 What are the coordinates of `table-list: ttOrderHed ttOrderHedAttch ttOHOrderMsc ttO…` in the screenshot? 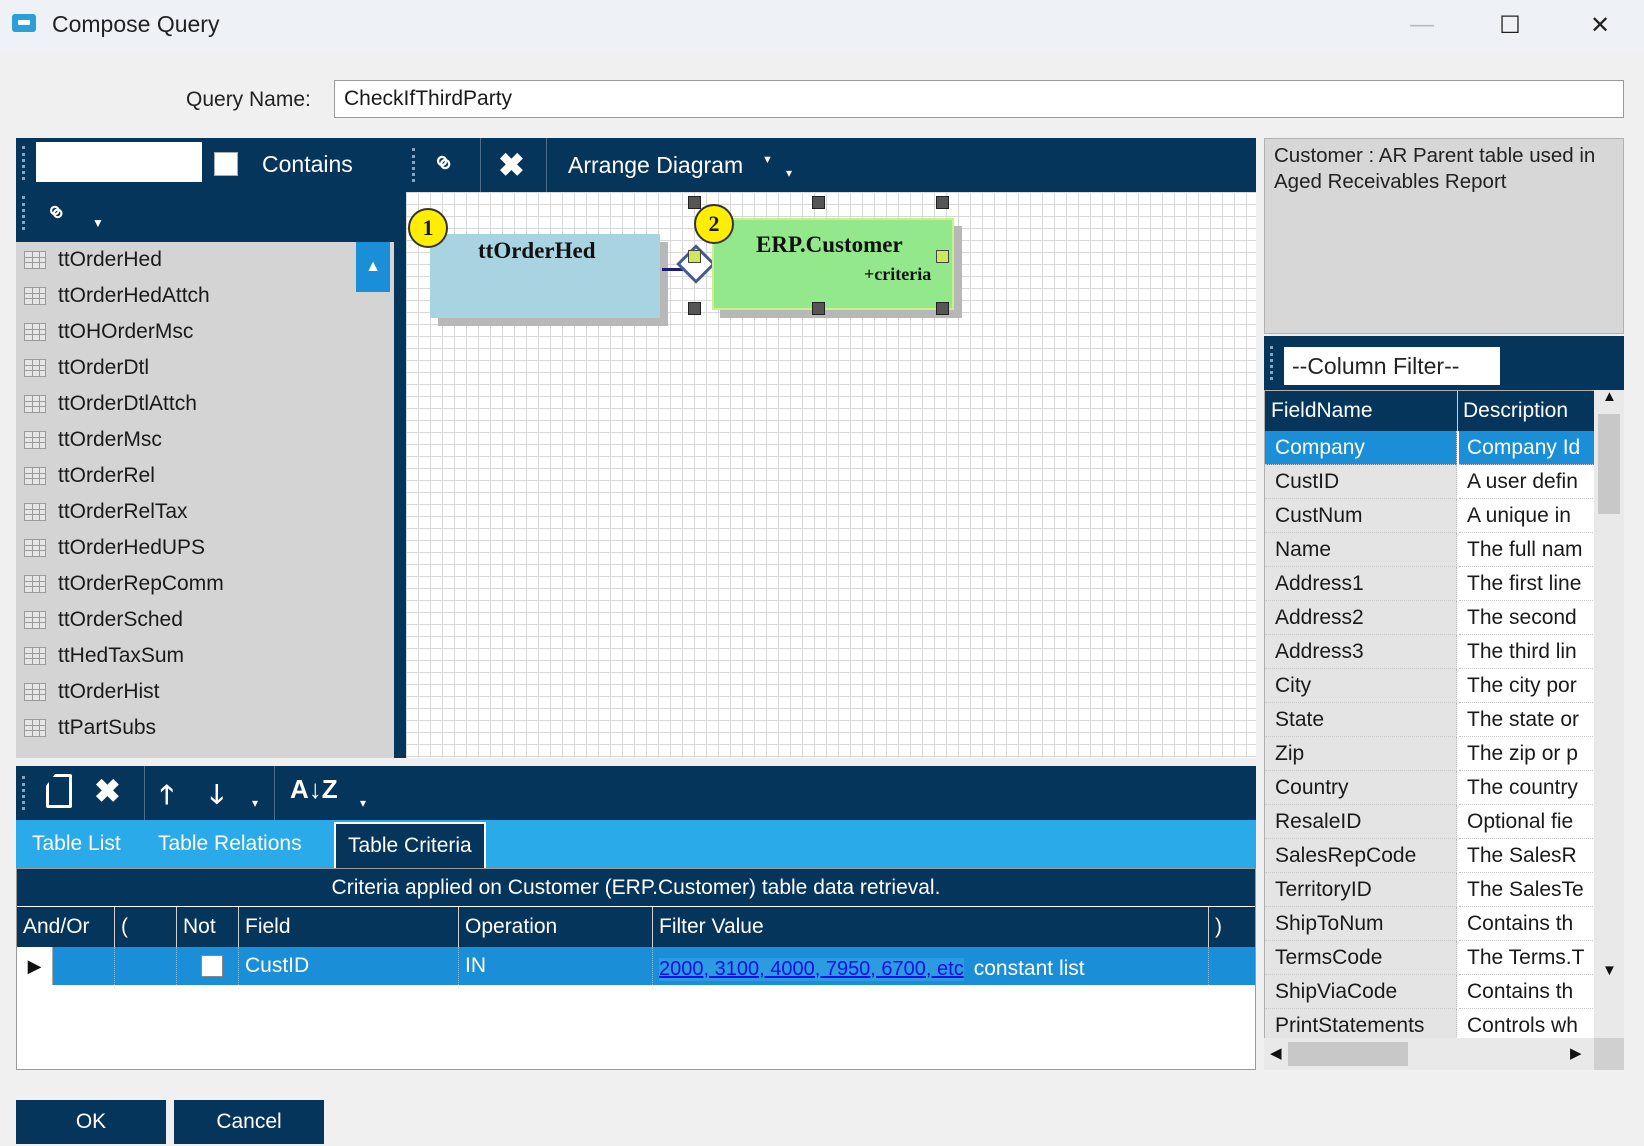 It's located at (206, 500).